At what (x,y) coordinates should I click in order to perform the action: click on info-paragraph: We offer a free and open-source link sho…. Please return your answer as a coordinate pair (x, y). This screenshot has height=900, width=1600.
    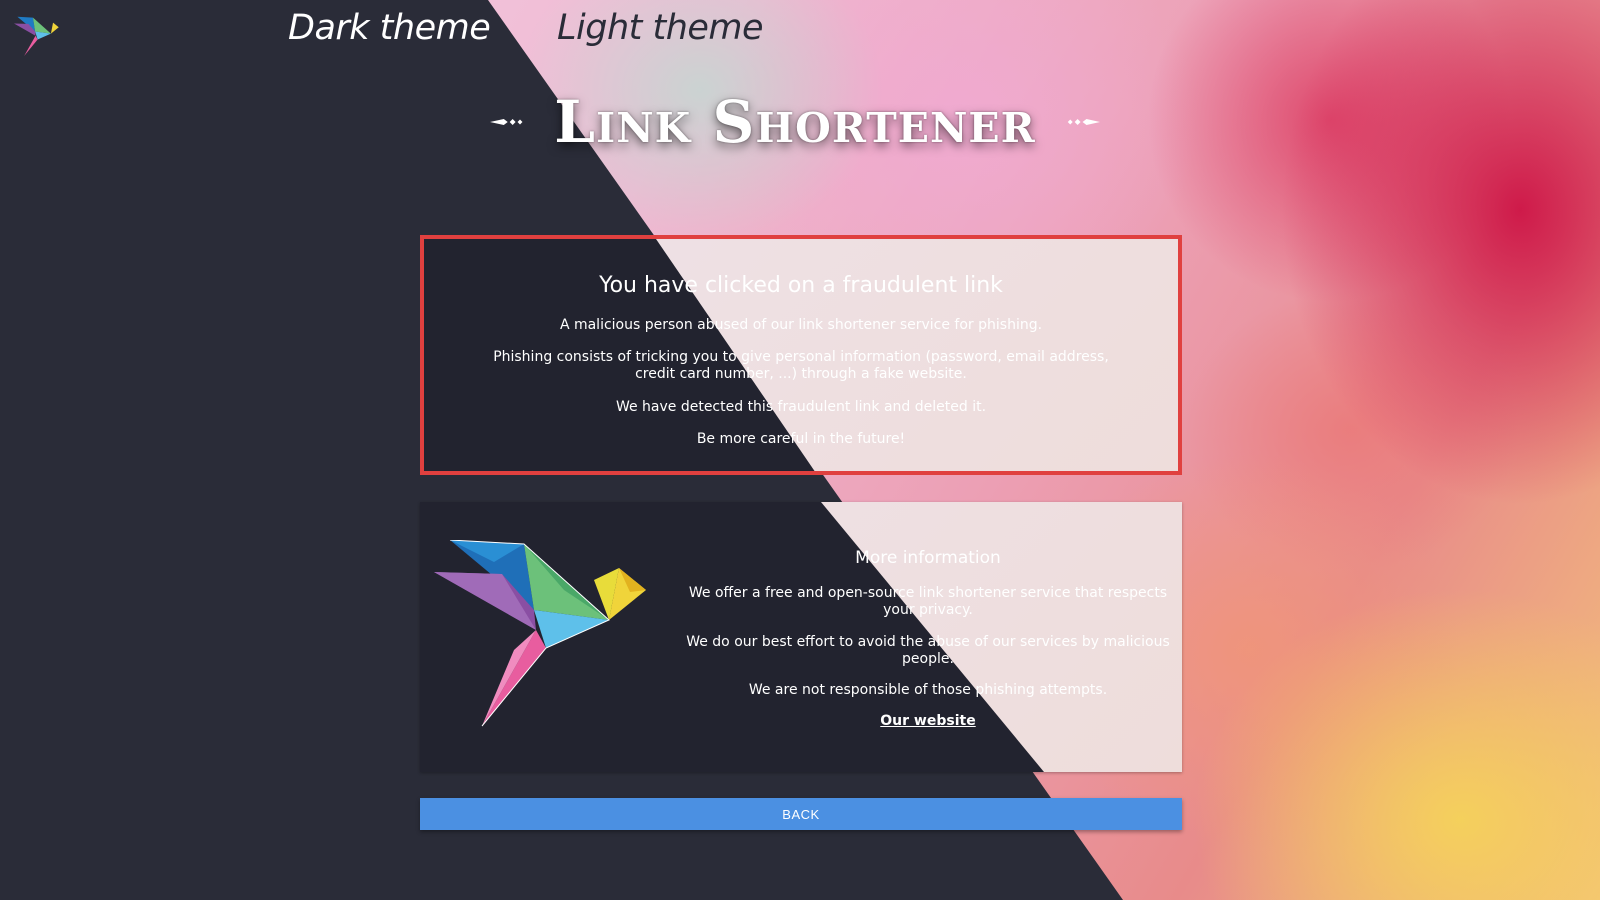
    Looking at the image, I should click on (928, 601).